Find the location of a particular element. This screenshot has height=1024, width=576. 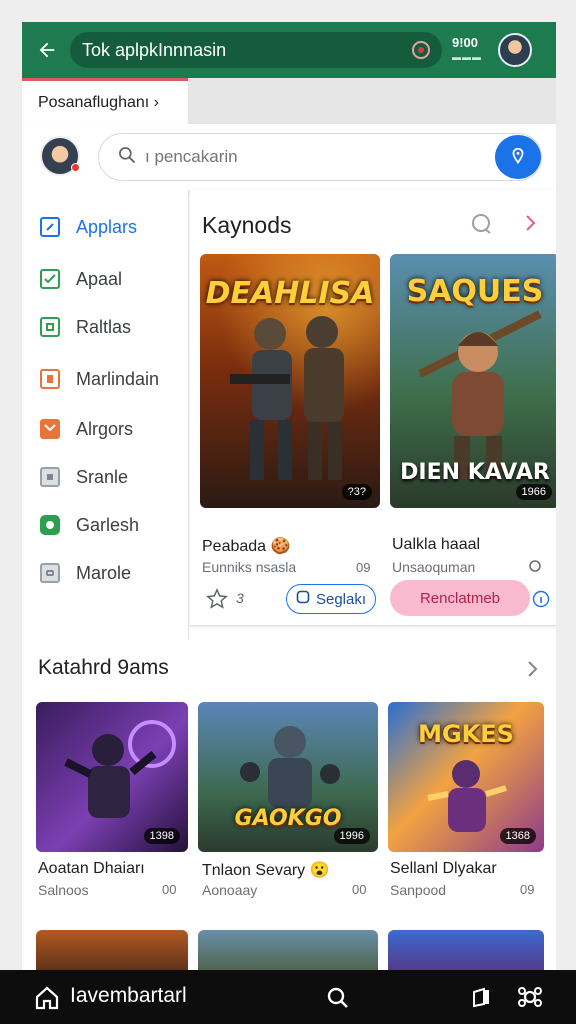

game-badge: ?3? is located at coordinates (356, 492).